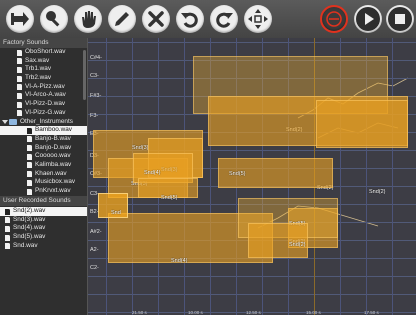 Image resolution: width=416 pixels, height=315 pixels. Describe the element at coordinates (29, 228) in the screenshot. I see `sound-file-name: Snd(4).wav` at that location.